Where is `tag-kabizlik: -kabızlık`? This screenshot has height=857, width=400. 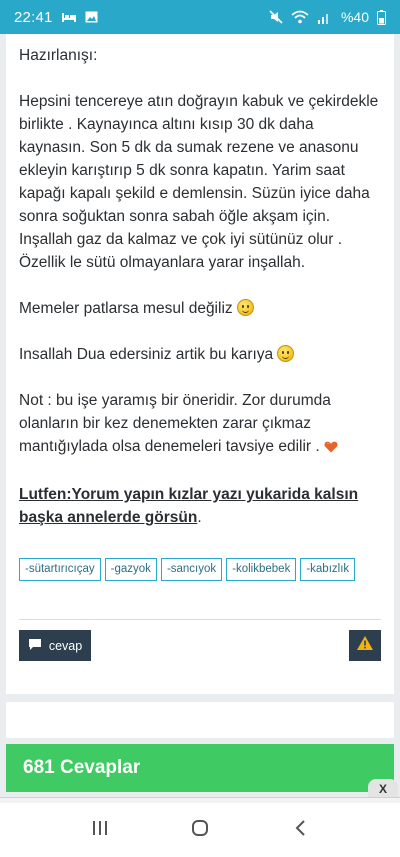
tag-kabizlik: -kabızlık is located at coordinates (328, 569).